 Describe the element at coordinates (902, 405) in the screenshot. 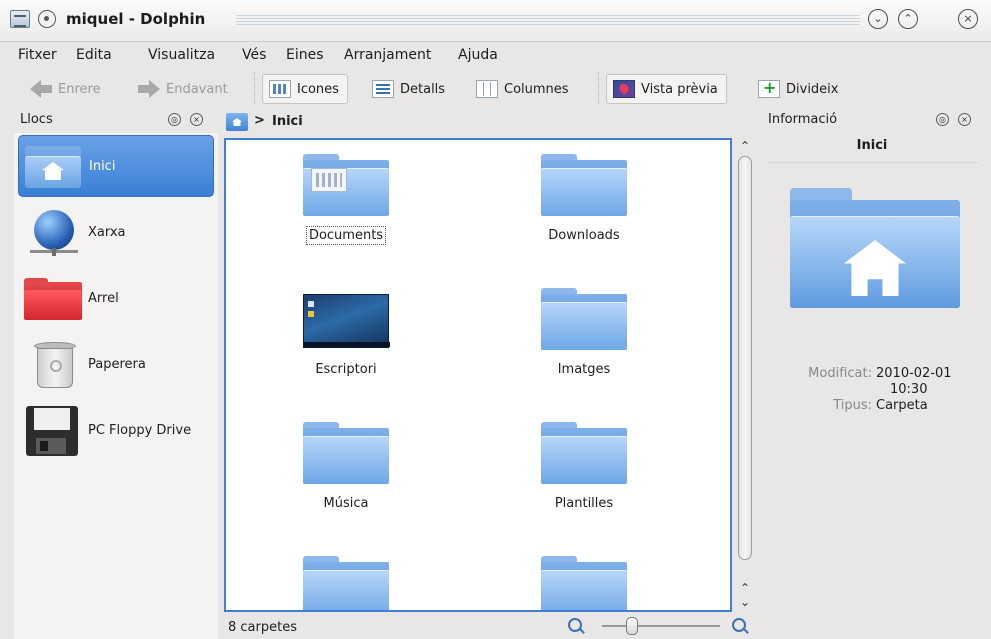

I see `type-value: Carpeta` at that location.